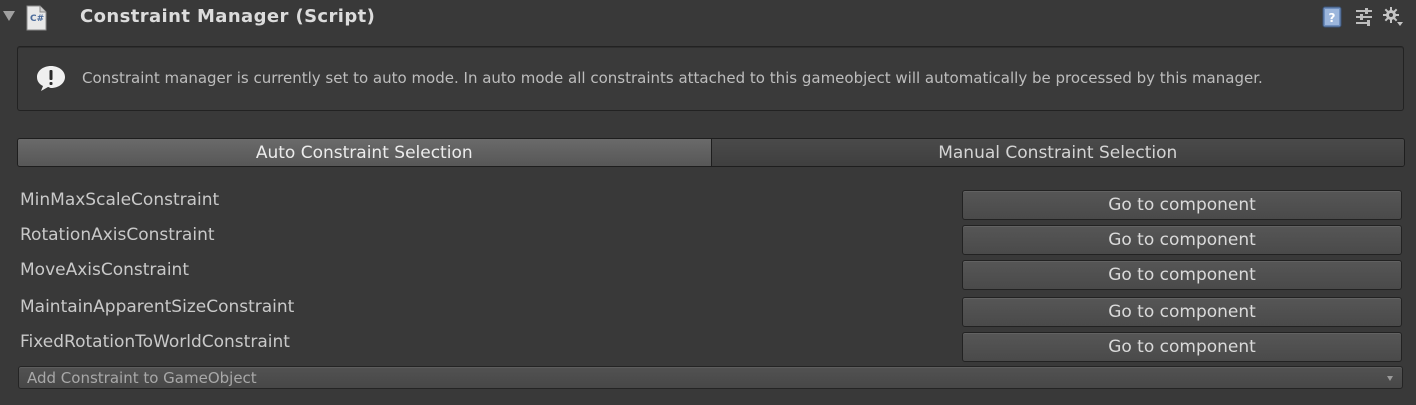 This screenshot has width=1416, height=405. Describe the element at coordinates (120, 200) in the screenshot. I see `constraint-name: MinMaxScaleConstraint` at that location.